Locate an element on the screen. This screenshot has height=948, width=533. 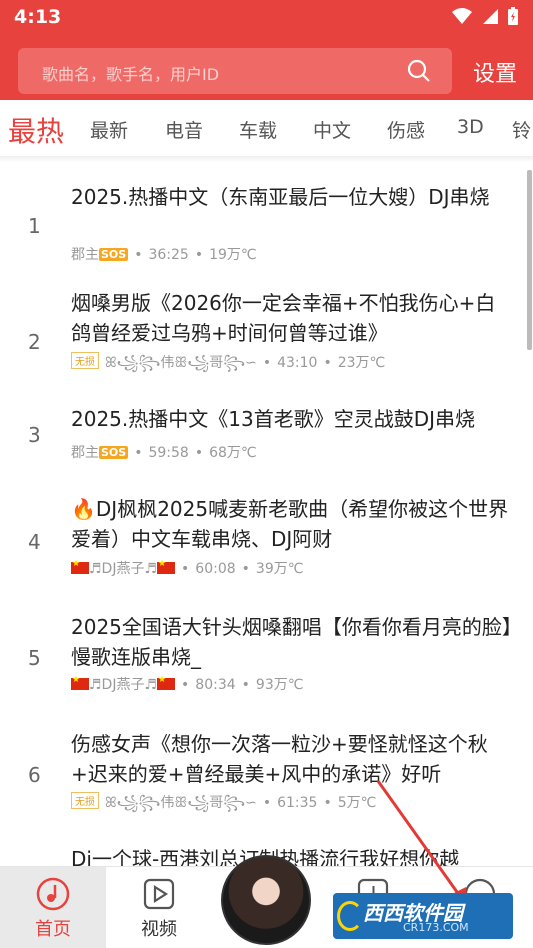
nav-video-label: 视频 is located at coordinates (159, 929).